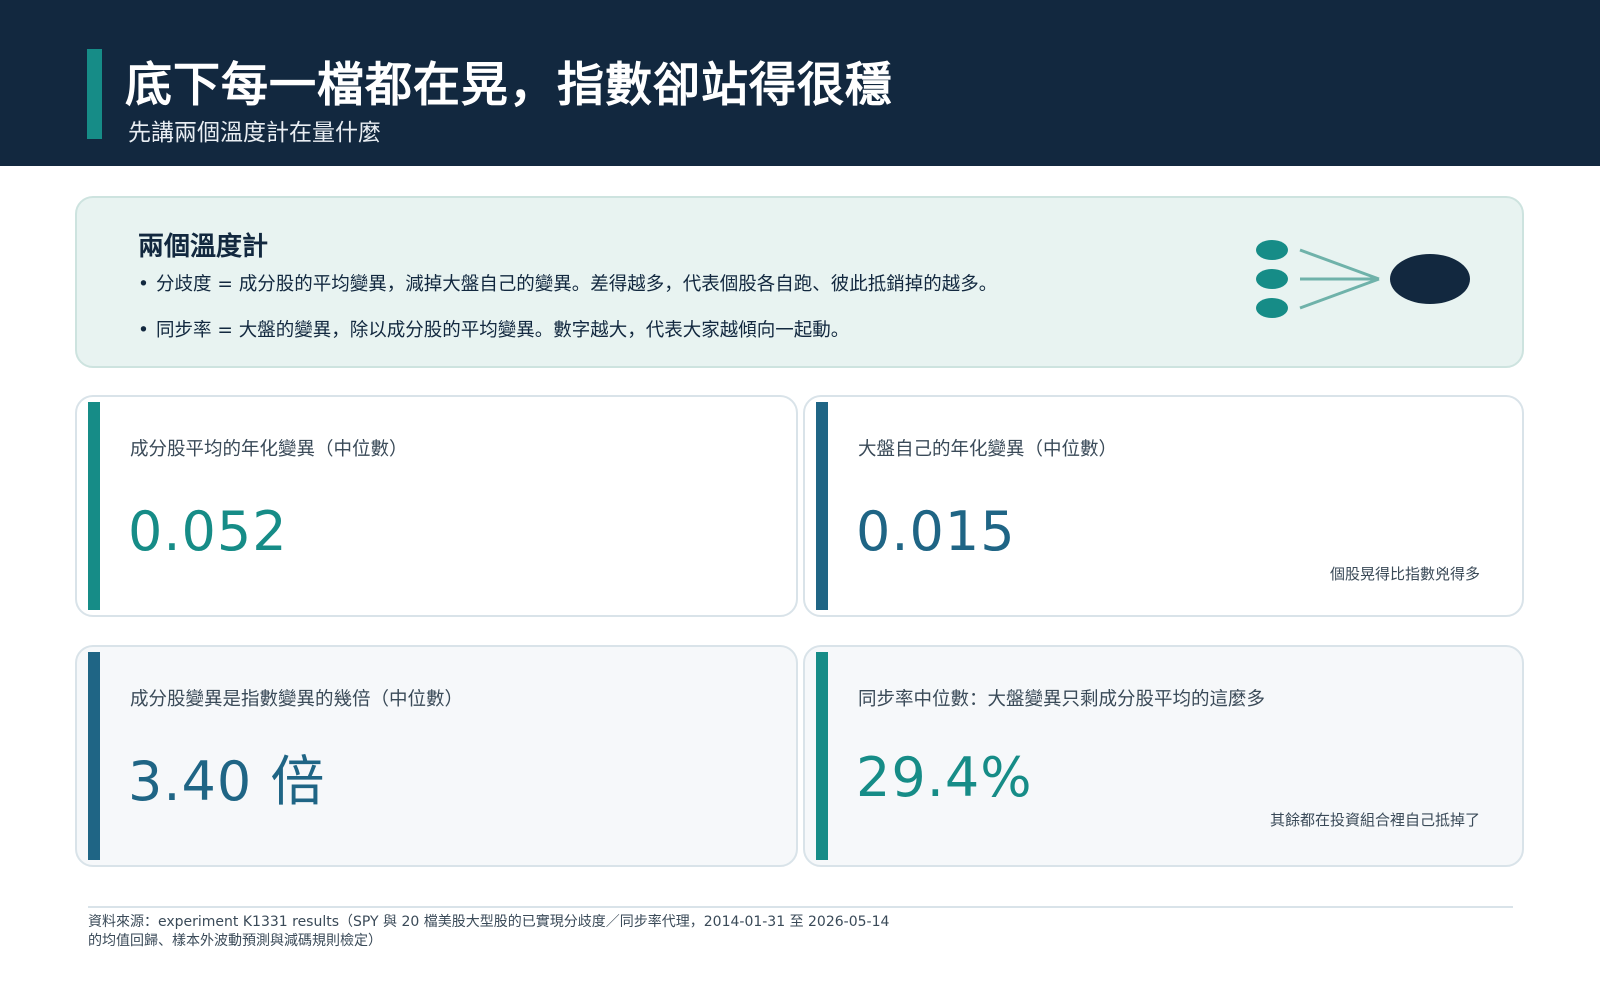 The image size is (1600, 1000). I want to click on metric-value: 29.4%, so click(944, 777).